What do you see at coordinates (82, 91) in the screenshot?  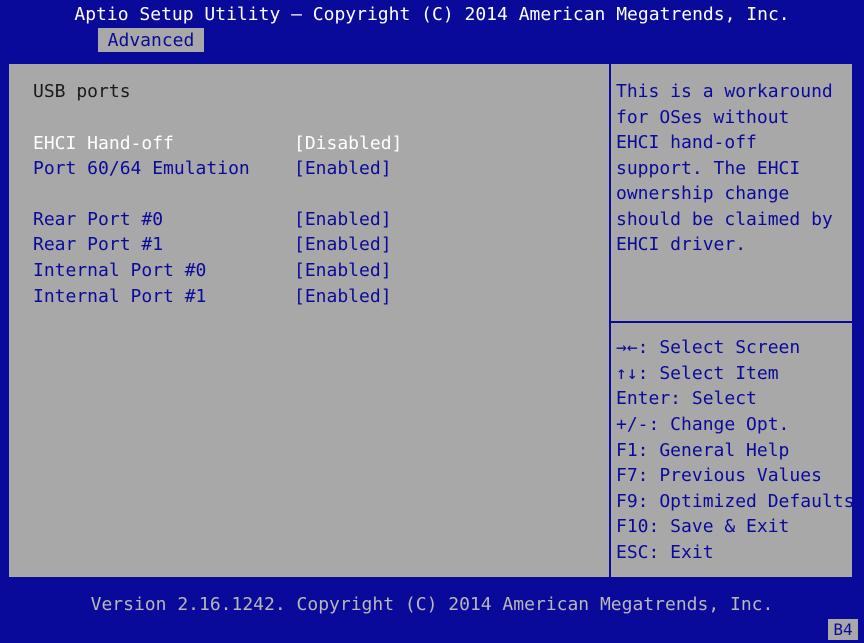 I see `section-heading: USB ports` at bounding box center [82, 91].